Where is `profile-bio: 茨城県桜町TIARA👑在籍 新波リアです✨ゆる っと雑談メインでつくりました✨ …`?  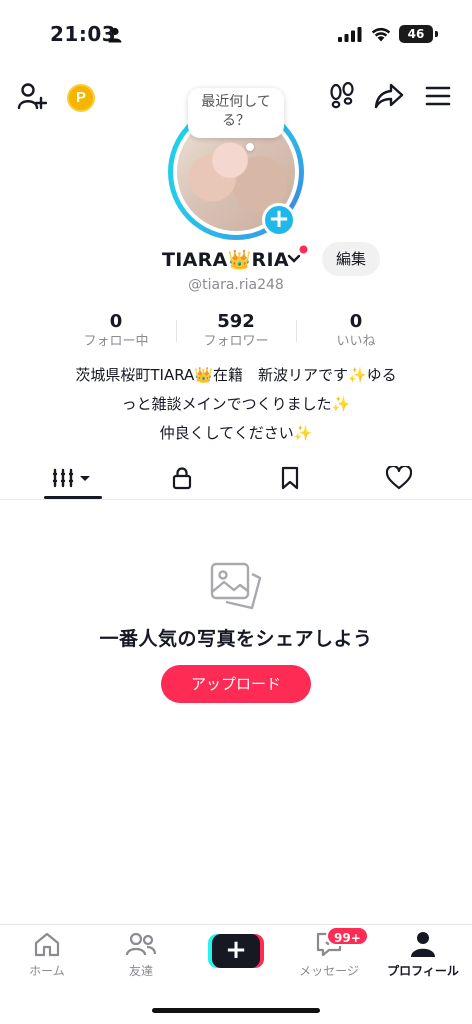 profile-bio: 茨城県桜町TIARA👑在籍 新波リアです✨ゆる っと雑談メインでつくりました✨ … is located at coordinates (236, 404).